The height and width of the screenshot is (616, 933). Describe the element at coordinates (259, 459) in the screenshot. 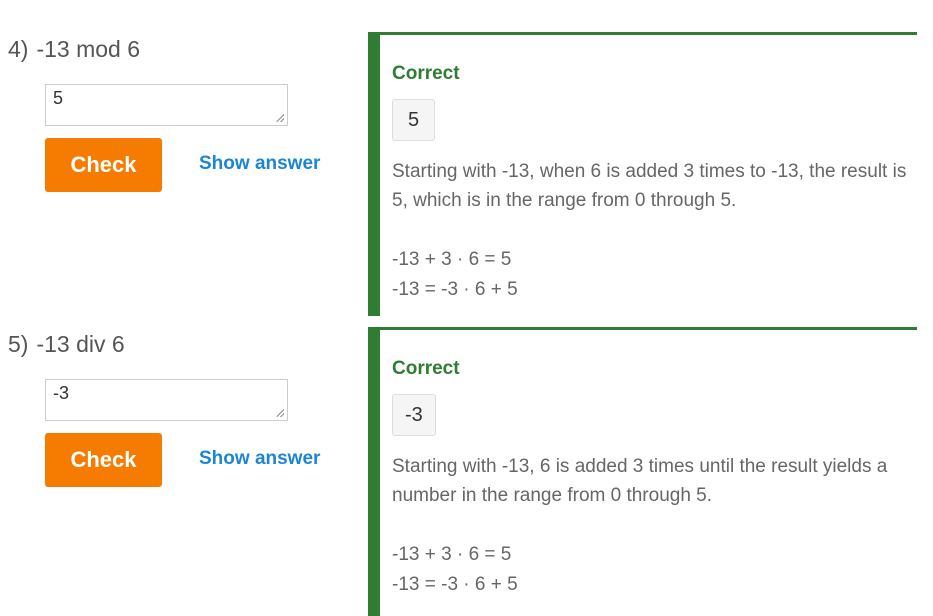

I see `show-answer-link: Show answer` at that location.